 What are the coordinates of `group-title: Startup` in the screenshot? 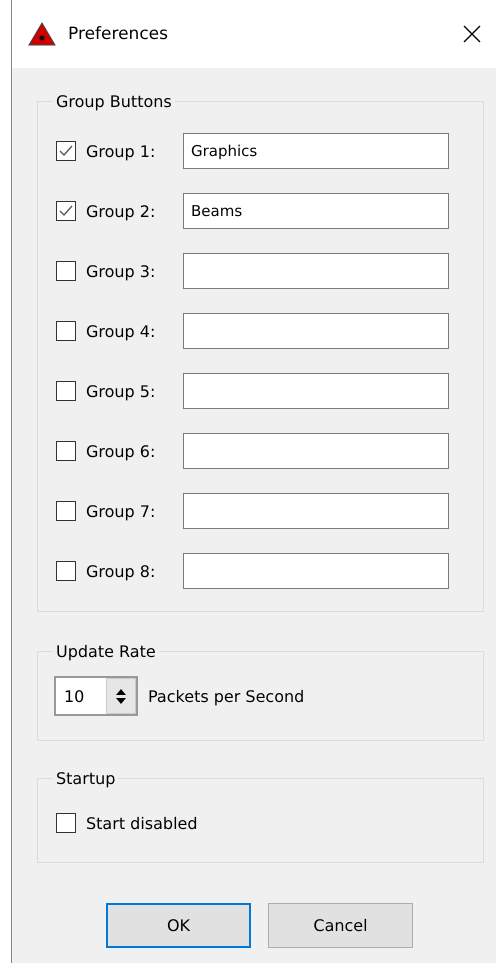 It's located at (85, 778).